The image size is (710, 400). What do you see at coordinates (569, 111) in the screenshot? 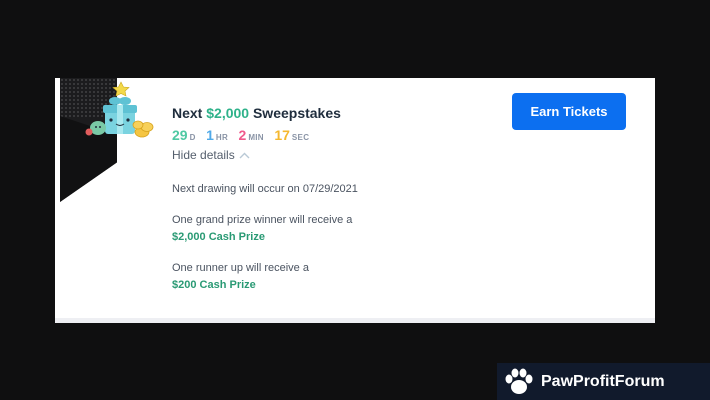
I see `earn-tickets-button: Earn Tickets` at bounding box center [569, 111].